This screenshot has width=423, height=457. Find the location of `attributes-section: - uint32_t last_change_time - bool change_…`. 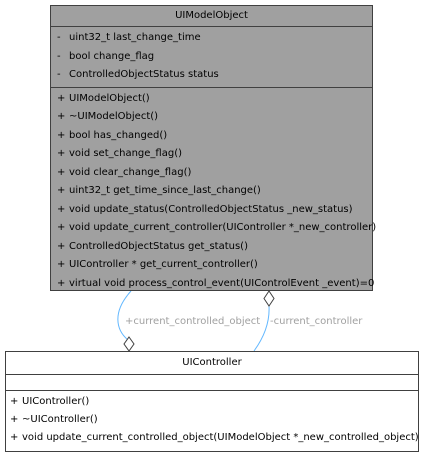

attributes-section: - uint32_t last_change_time - bool change_… is located at coordinates (211, 57).